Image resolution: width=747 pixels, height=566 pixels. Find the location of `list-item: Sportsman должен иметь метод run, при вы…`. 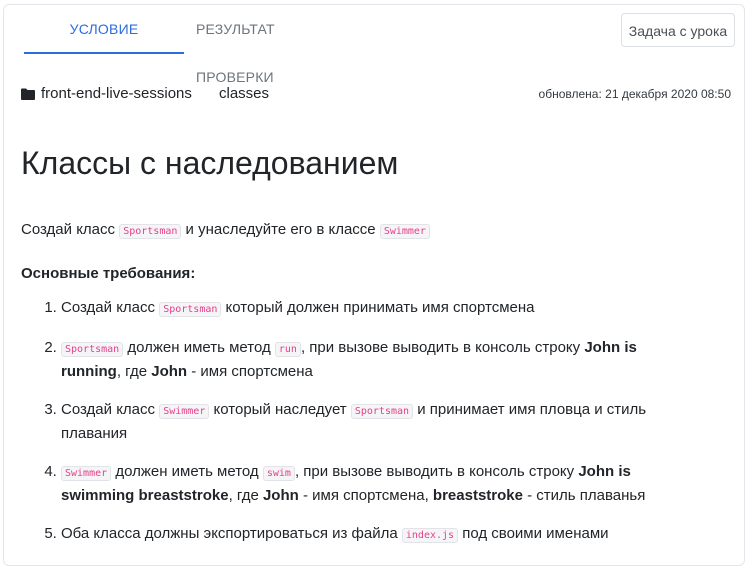

list-item: Sportsman должен иметь метод run, при вы… is located at coordinates (371, 360).